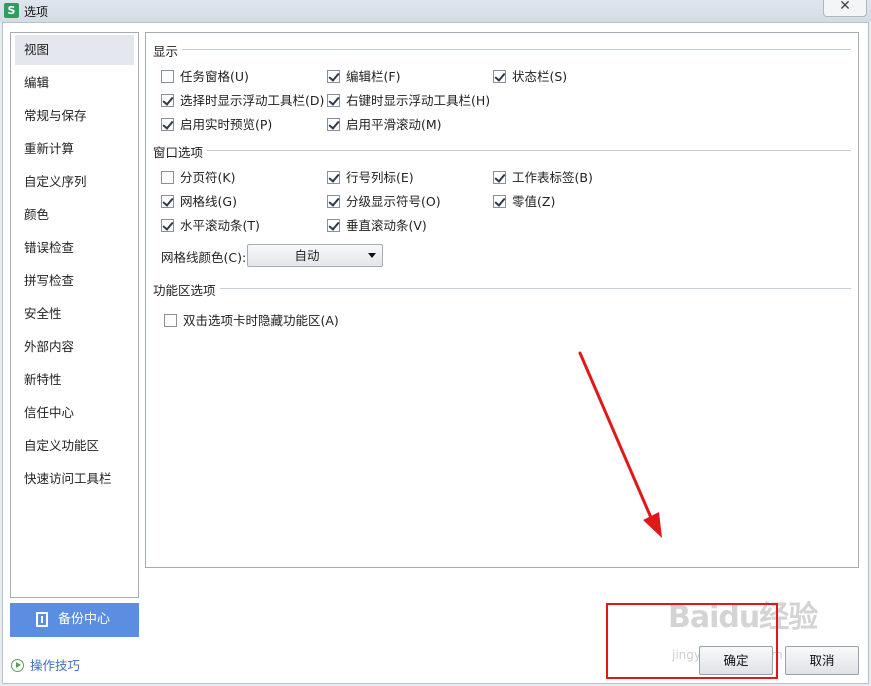 This screenshot has width=871, height=686. I want to click on annotation-arrow, so click(620, 444).